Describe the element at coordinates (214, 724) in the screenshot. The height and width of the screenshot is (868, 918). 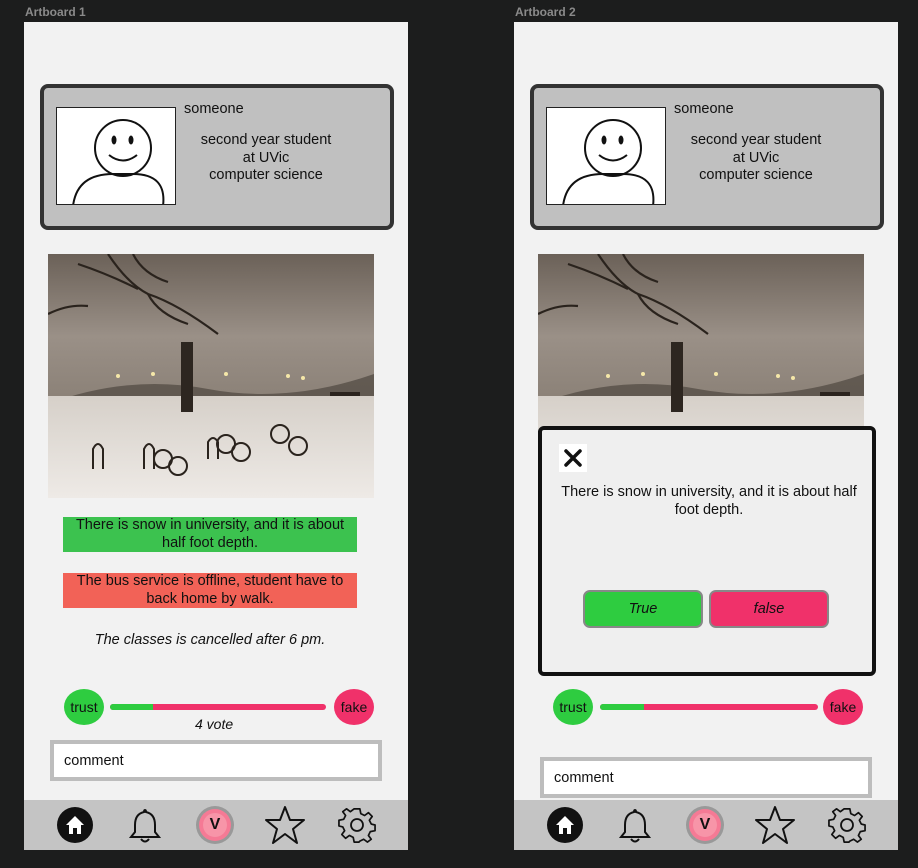
I see `vote-count: 4 vote` at that location.